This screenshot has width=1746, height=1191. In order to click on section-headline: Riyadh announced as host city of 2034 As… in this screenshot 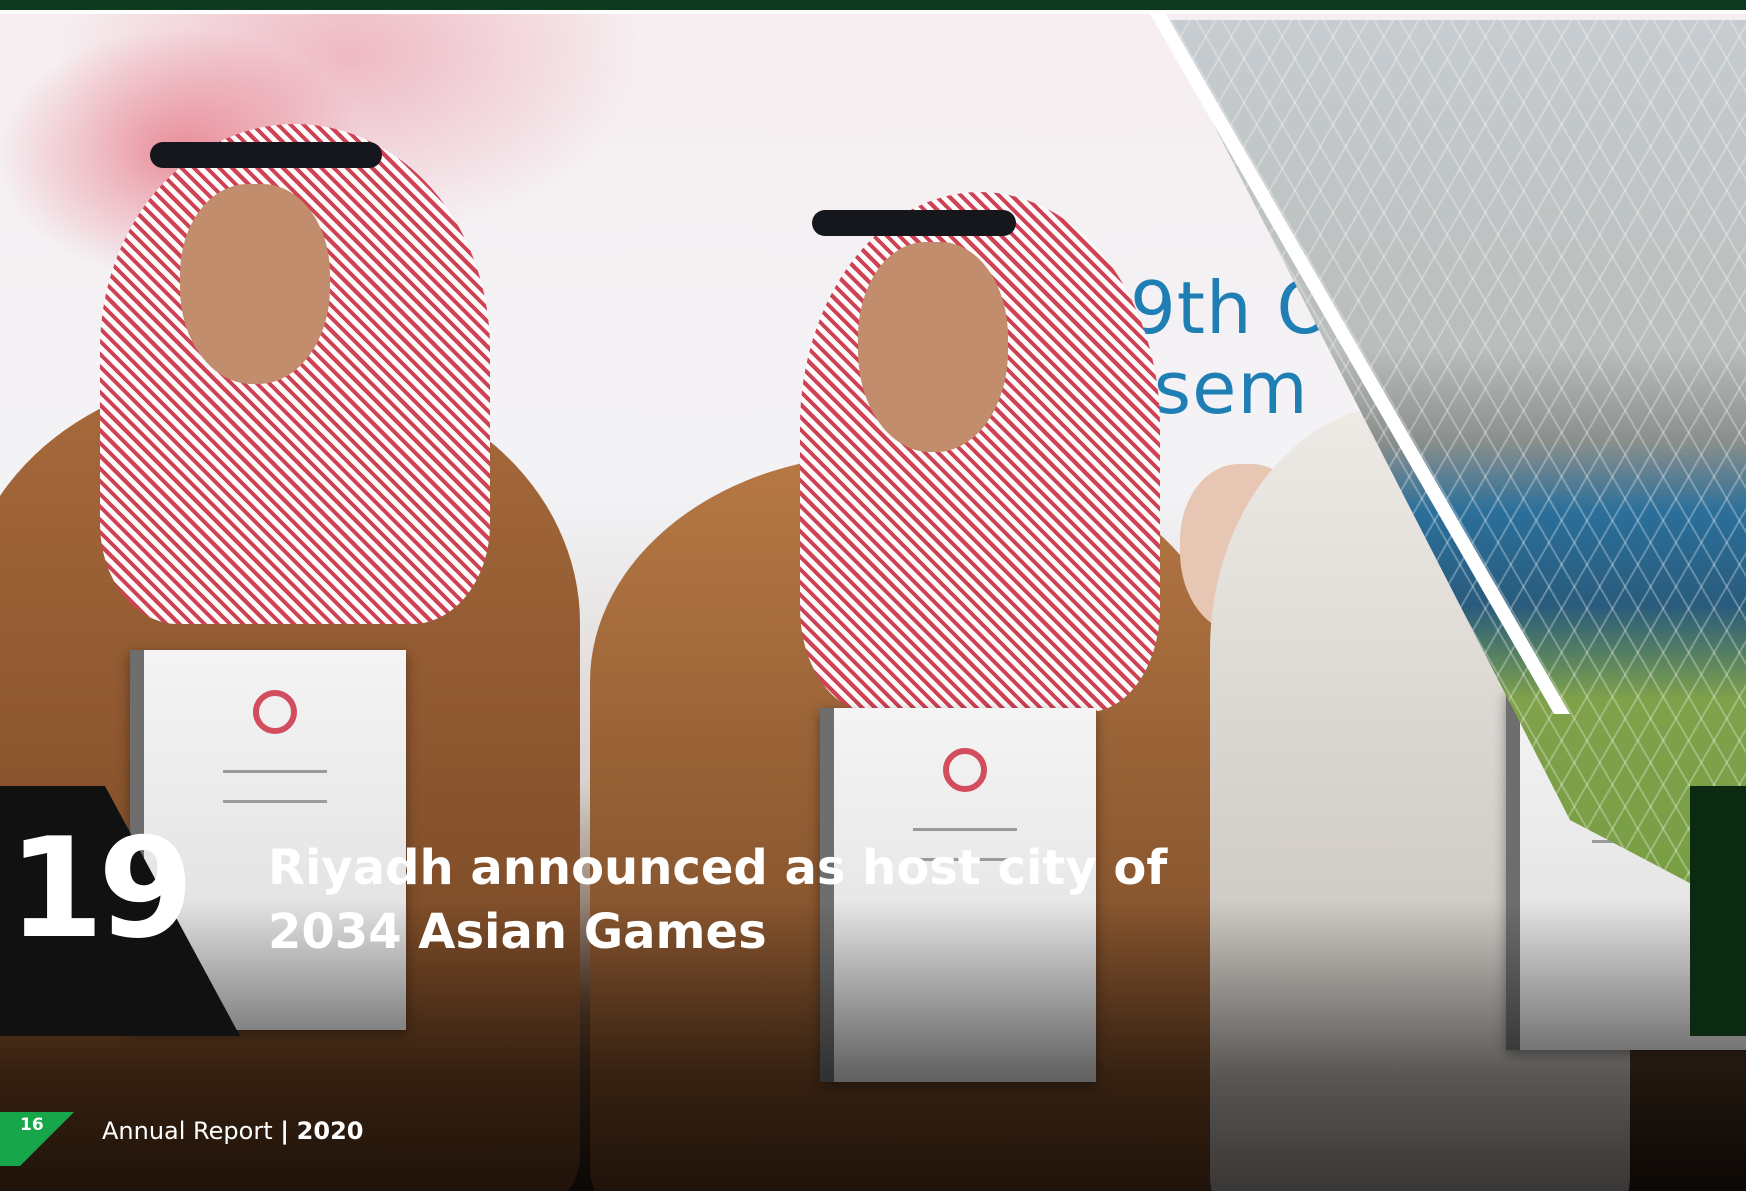, I will do `click(758, 900)`.